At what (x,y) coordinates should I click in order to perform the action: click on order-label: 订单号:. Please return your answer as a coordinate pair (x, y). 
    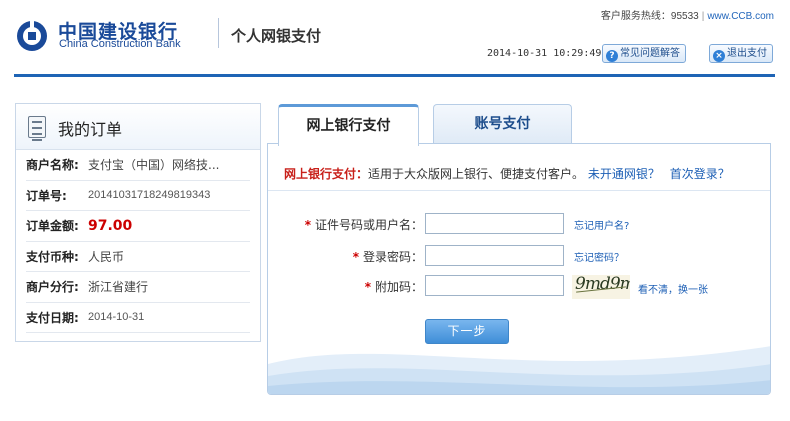
    Looking at the image, I should click on (46, 195).